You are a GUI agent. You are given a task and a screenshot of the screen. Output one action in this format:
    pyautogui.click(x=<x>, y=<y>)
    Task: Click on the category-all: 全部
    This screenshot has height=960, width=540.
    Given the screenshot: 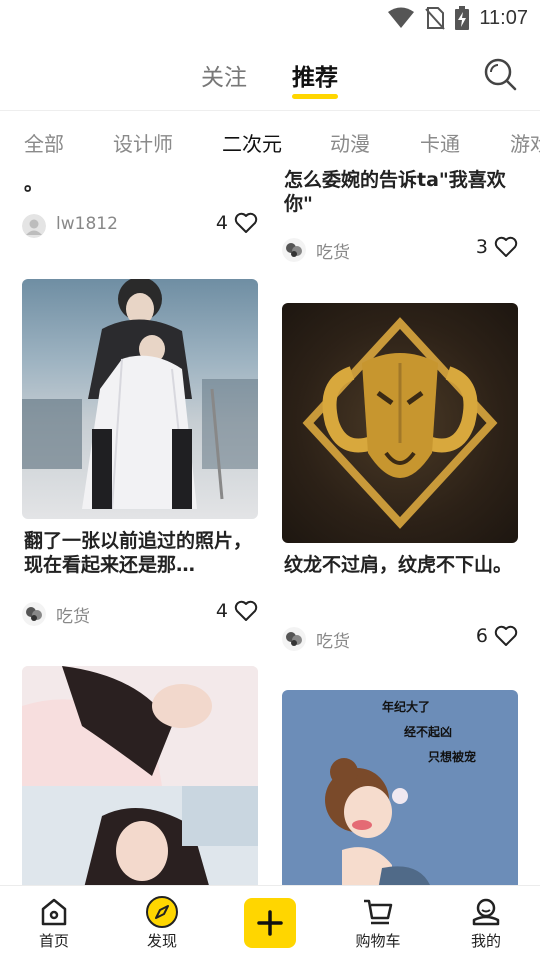 What is the action you would take?
    pyautogui.click(x=44, y=142)
    